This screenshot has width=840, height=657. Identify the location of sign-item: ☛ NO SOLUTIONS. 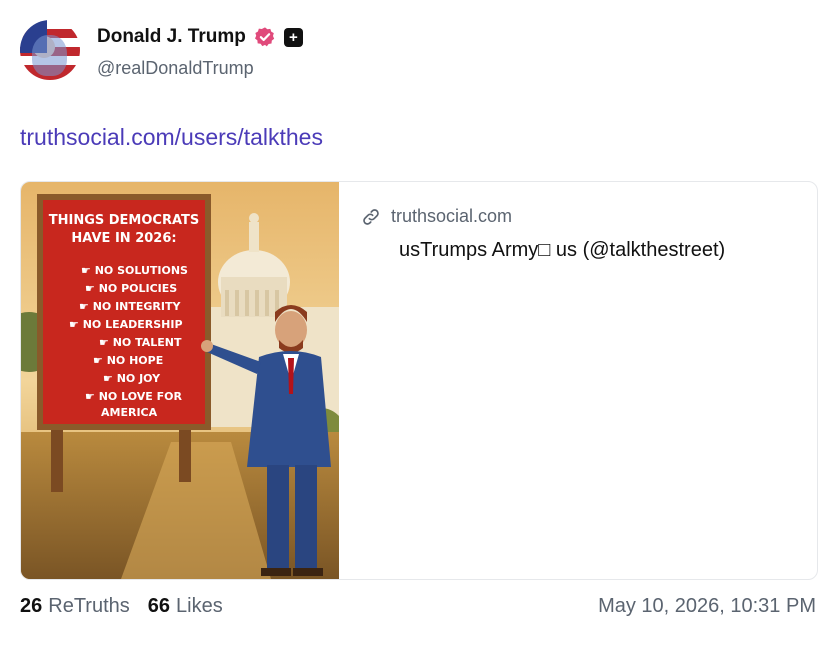
(134, 270).